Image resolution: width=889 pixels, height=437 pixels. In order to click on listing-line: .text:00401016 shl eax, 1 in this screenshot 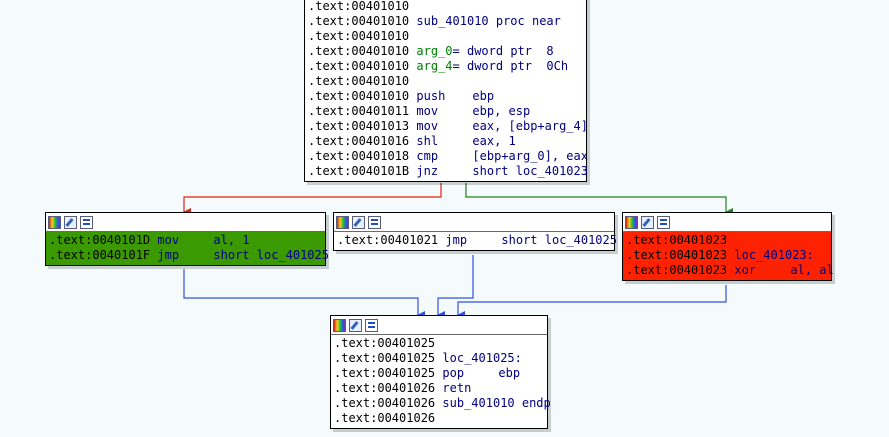, I will do `click(445, 141)`.